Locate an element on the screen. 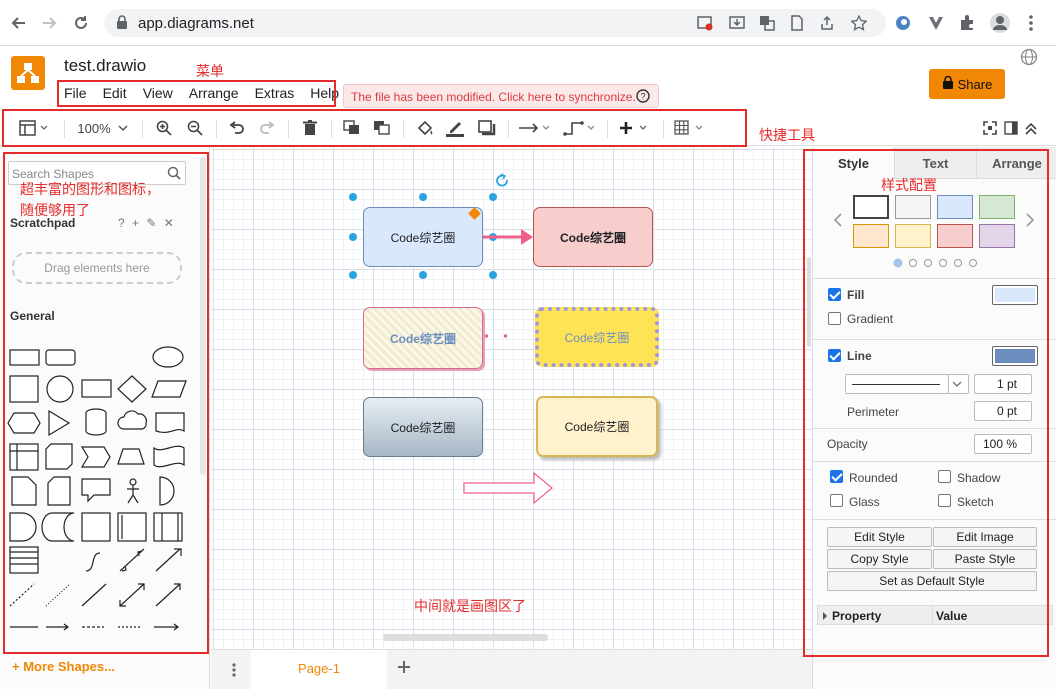  shape-palette is located at coordinates (101, 488).